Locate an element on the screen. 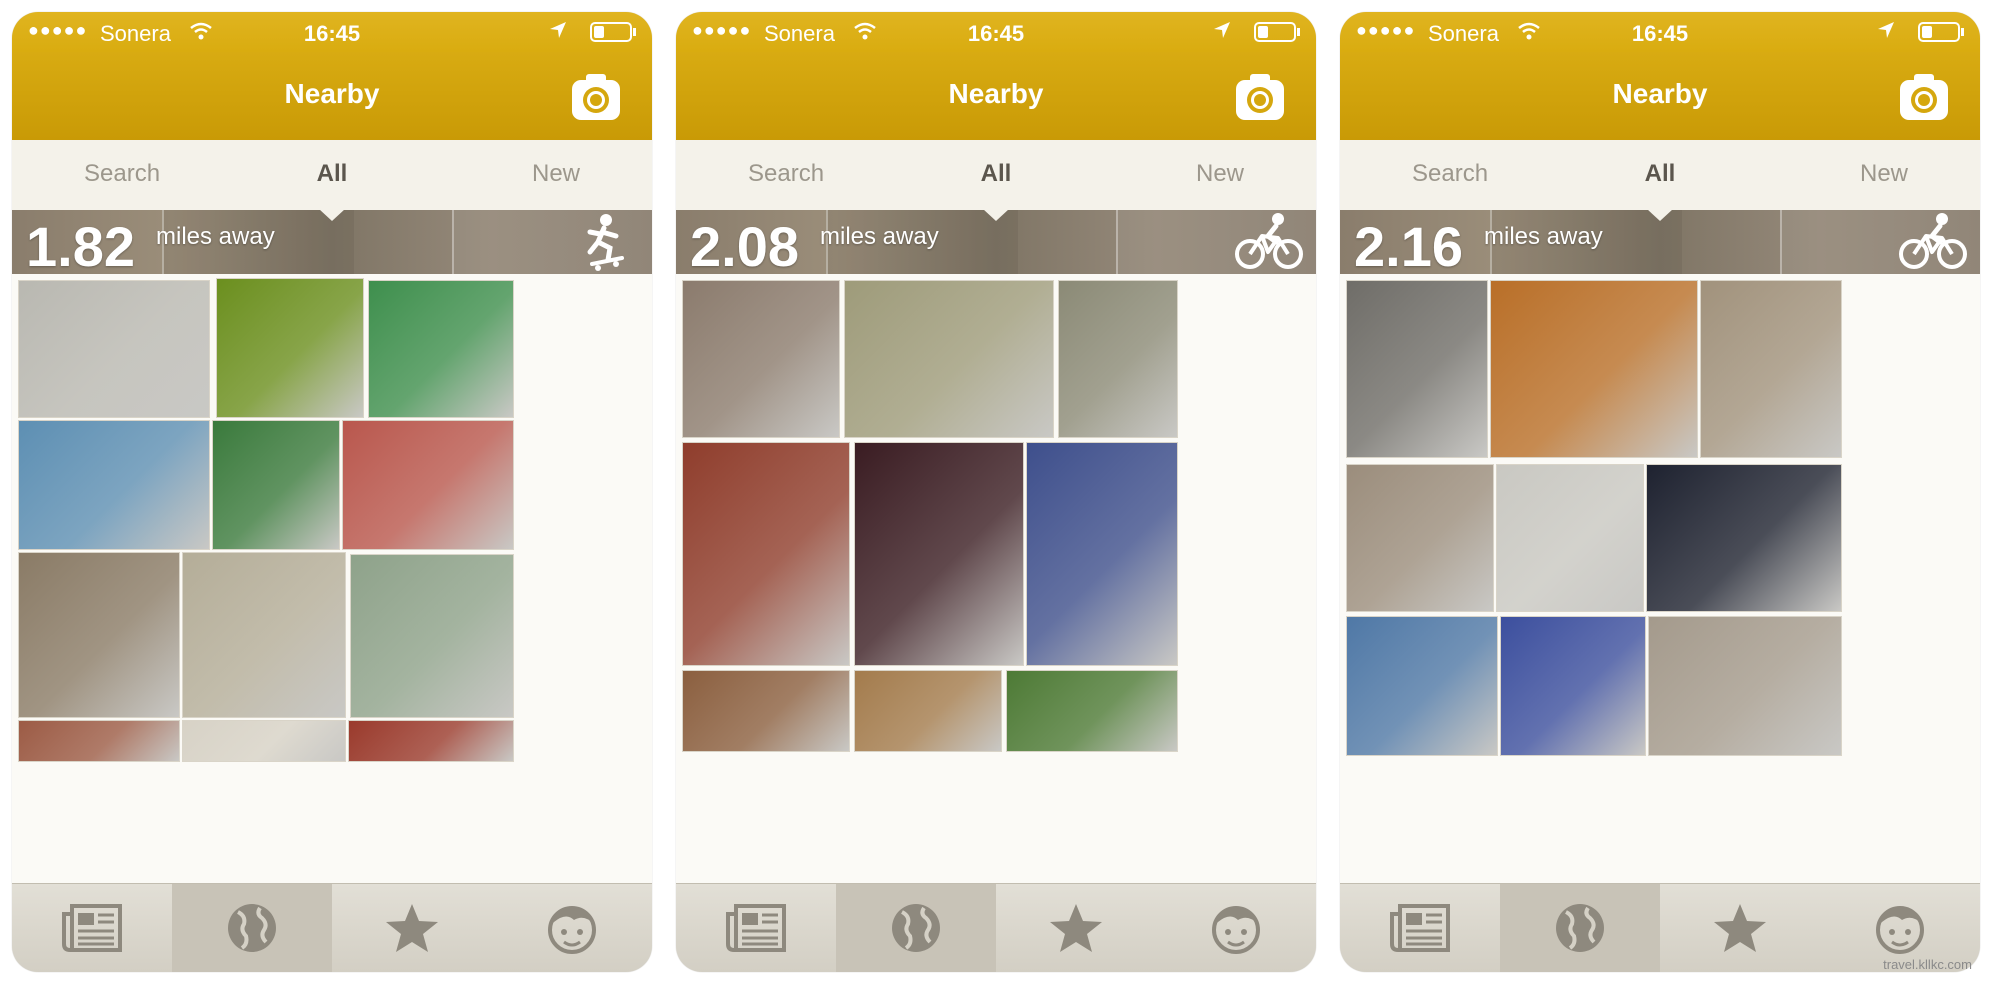  distance-value: 1.82 is located at coordinates (80, 244).